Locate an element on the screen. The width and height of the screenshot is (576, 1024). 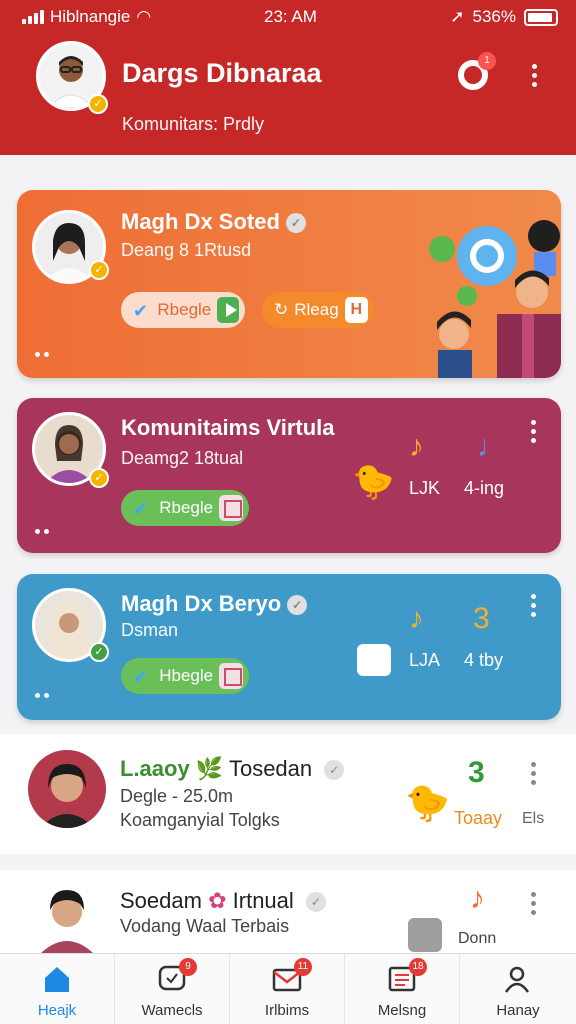
row-title-text: Soedam is located at coordinates (161, 900).